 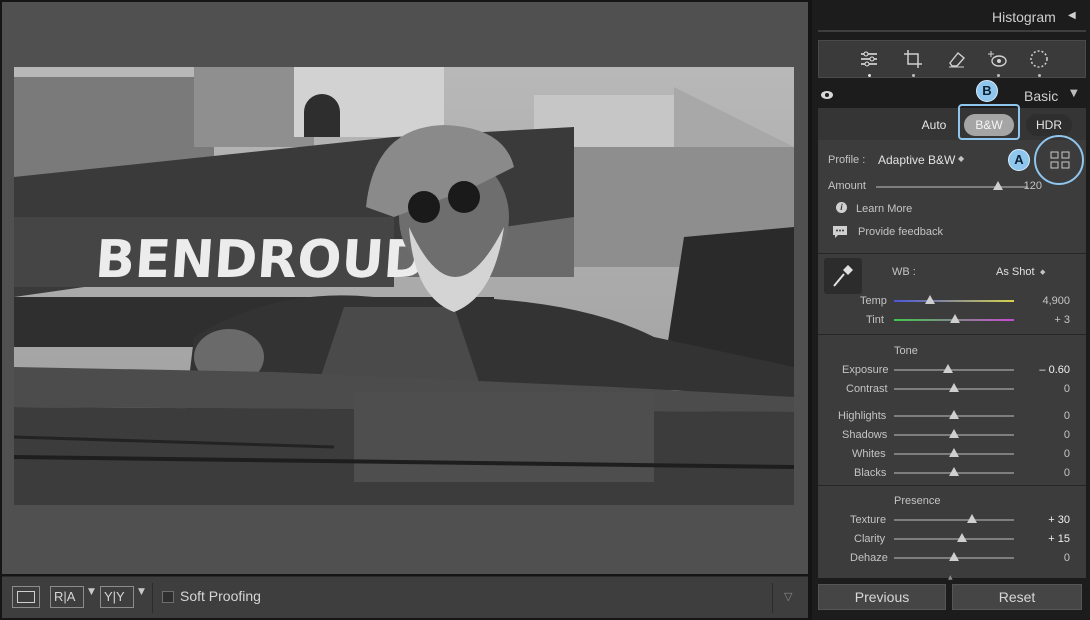 What do you see at coordinates (962, 537) in the screenshot?
I see `clarity-slider-thumb` at bounding box center [962, 537].